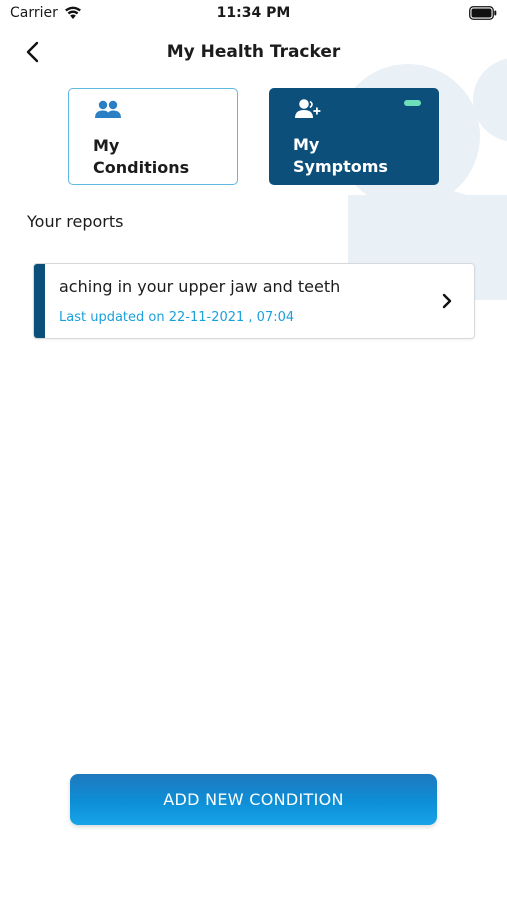 Image resolution: width=507 pixels, height=900 pixels. Describe the element at coordinates (75, 221) in the screenshot. I see `reports-heading: Your reports` at that location.